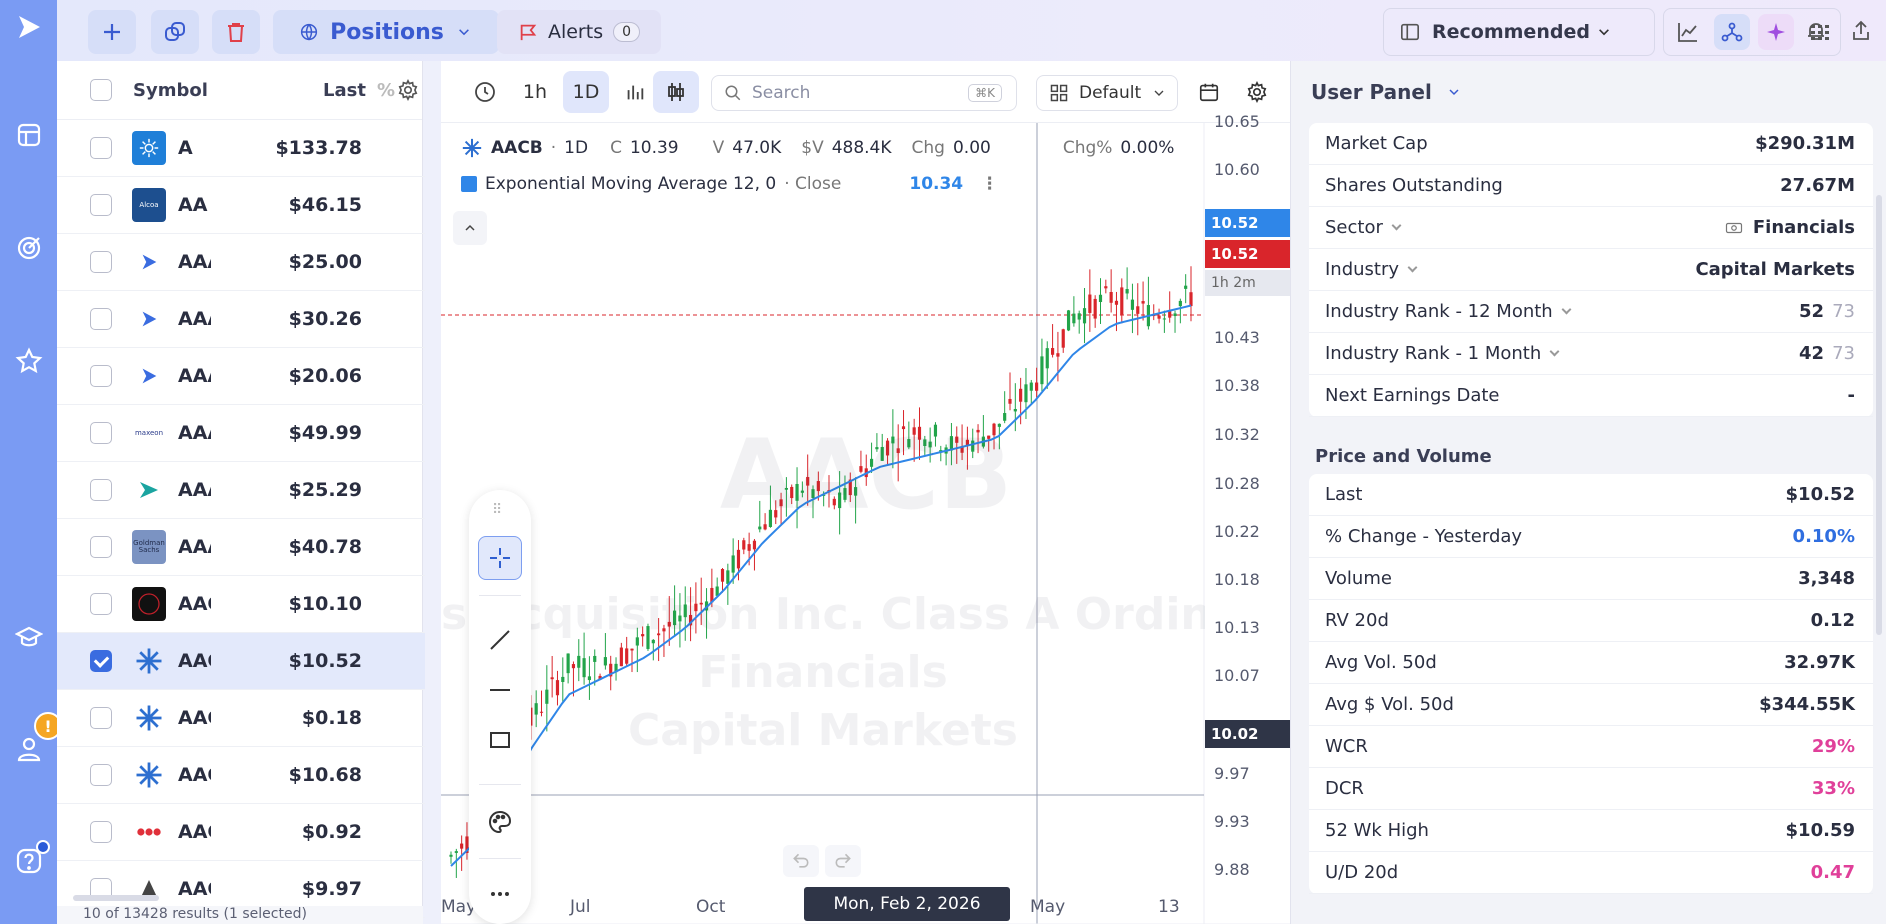 Image resolution: width=1886 pixels, height=924 pixels. What do you see at coordinates (331, 832) in the screenshot?
I see `row-last-price: $0.92` at bounding box center [331, 832].